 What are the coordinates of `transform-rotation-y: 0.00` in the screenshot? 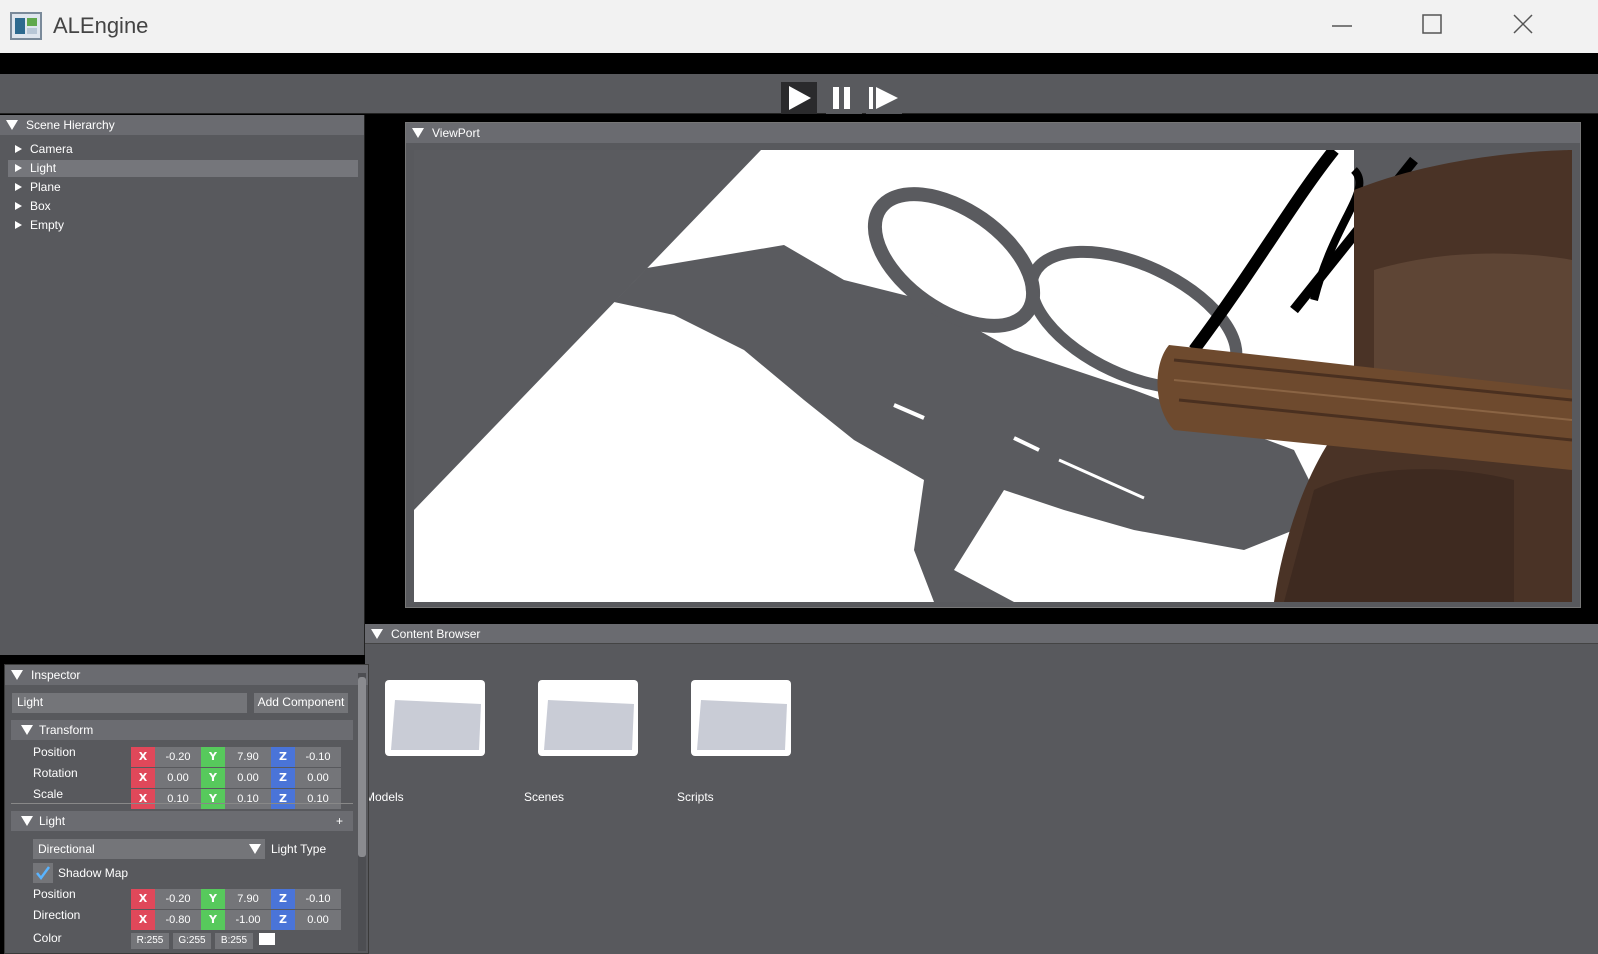 It's located at (248, 778).